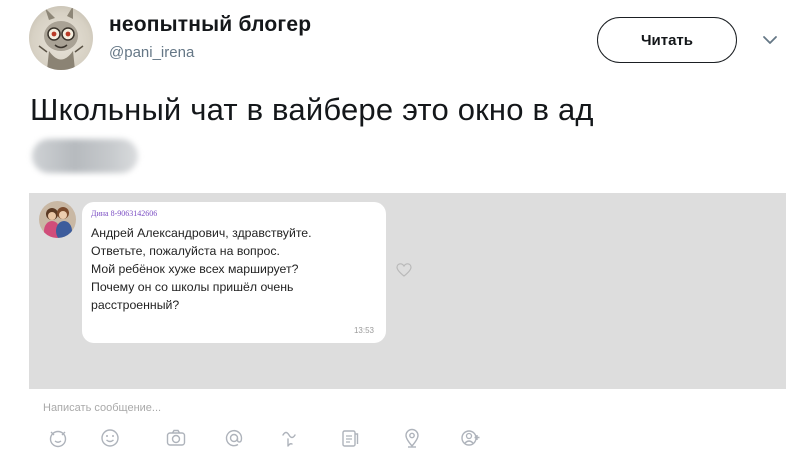 The image size is (807, 459). Describe the element at coordinates (350, 438) in the screenshot. I see `gif-icon` at that location.